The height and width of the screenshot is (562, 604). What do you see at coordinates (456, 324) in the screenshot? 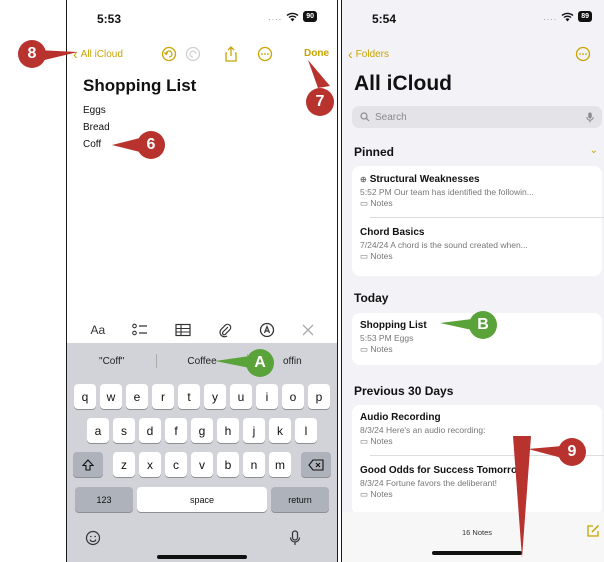
I see `callout-b-pointer` at bounding box center [456, 324].